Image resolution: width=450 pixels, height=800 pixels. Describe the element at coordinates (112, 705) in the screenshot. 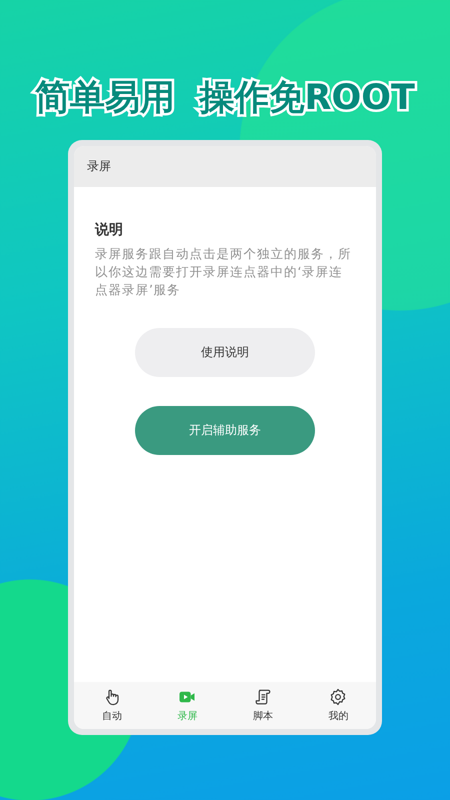

I see `nav-tab: 自动` at that location.